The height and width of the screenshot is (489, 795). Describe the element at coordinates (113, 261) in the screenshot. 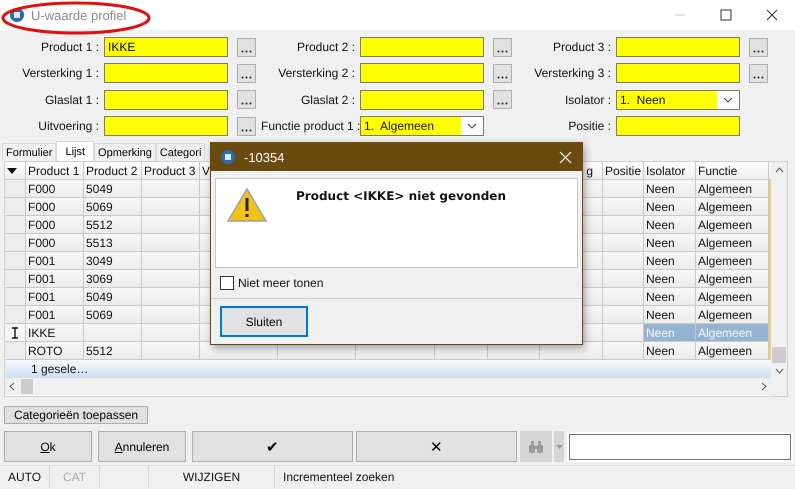

I see `table-cell: 3049` at that location.